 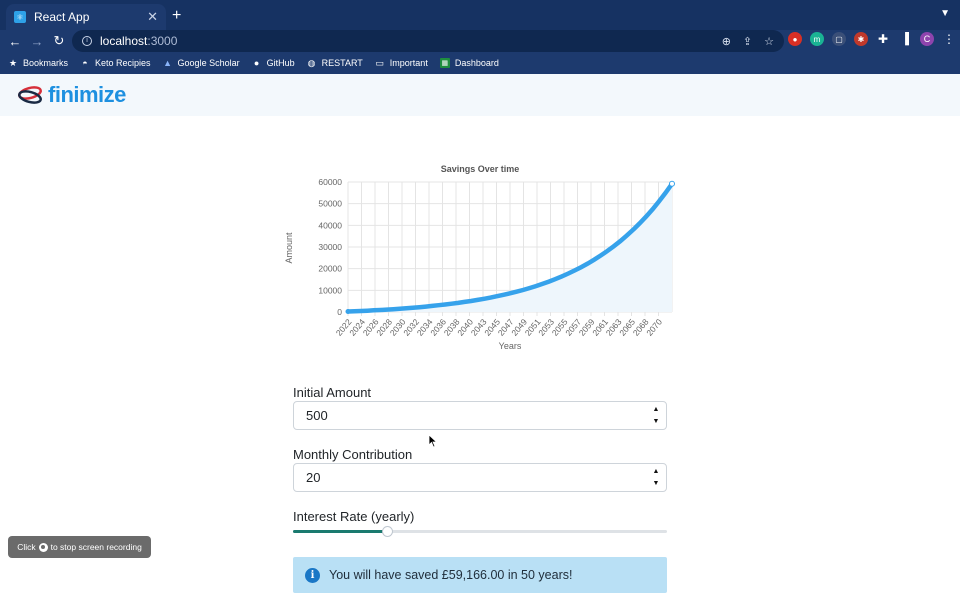 I want to click on bookmark-dashboard: ▦ Dashboard, so click(x=469, y=63).